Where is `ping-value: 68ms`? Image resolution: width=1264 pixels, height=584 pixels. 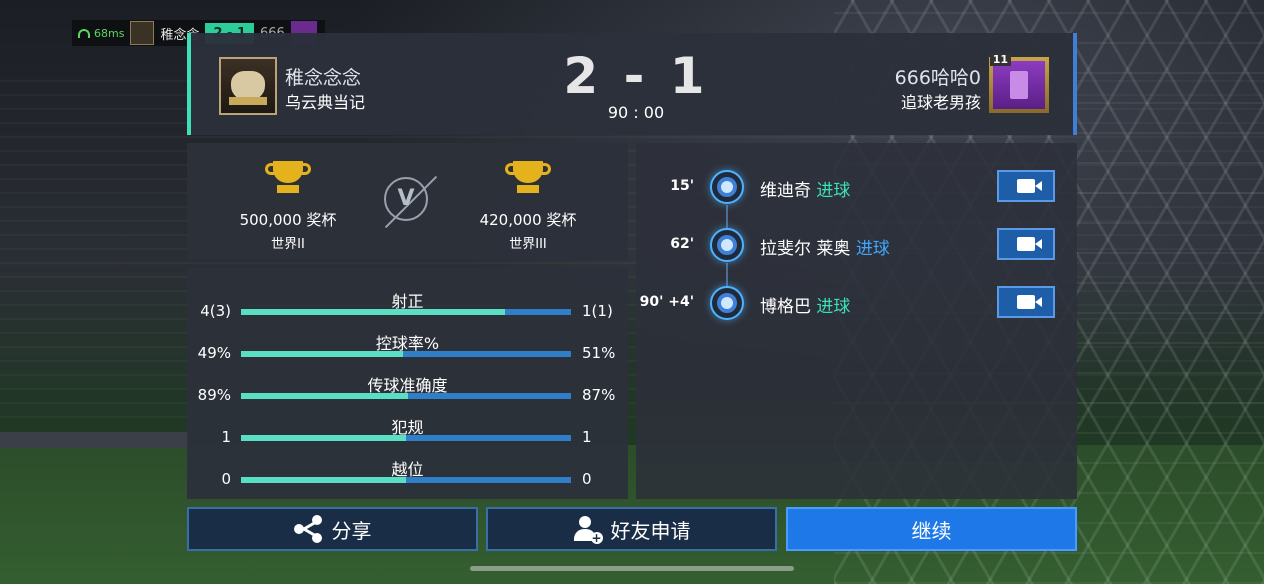
ping-value: 68ms is located at coordinates (109, 33).